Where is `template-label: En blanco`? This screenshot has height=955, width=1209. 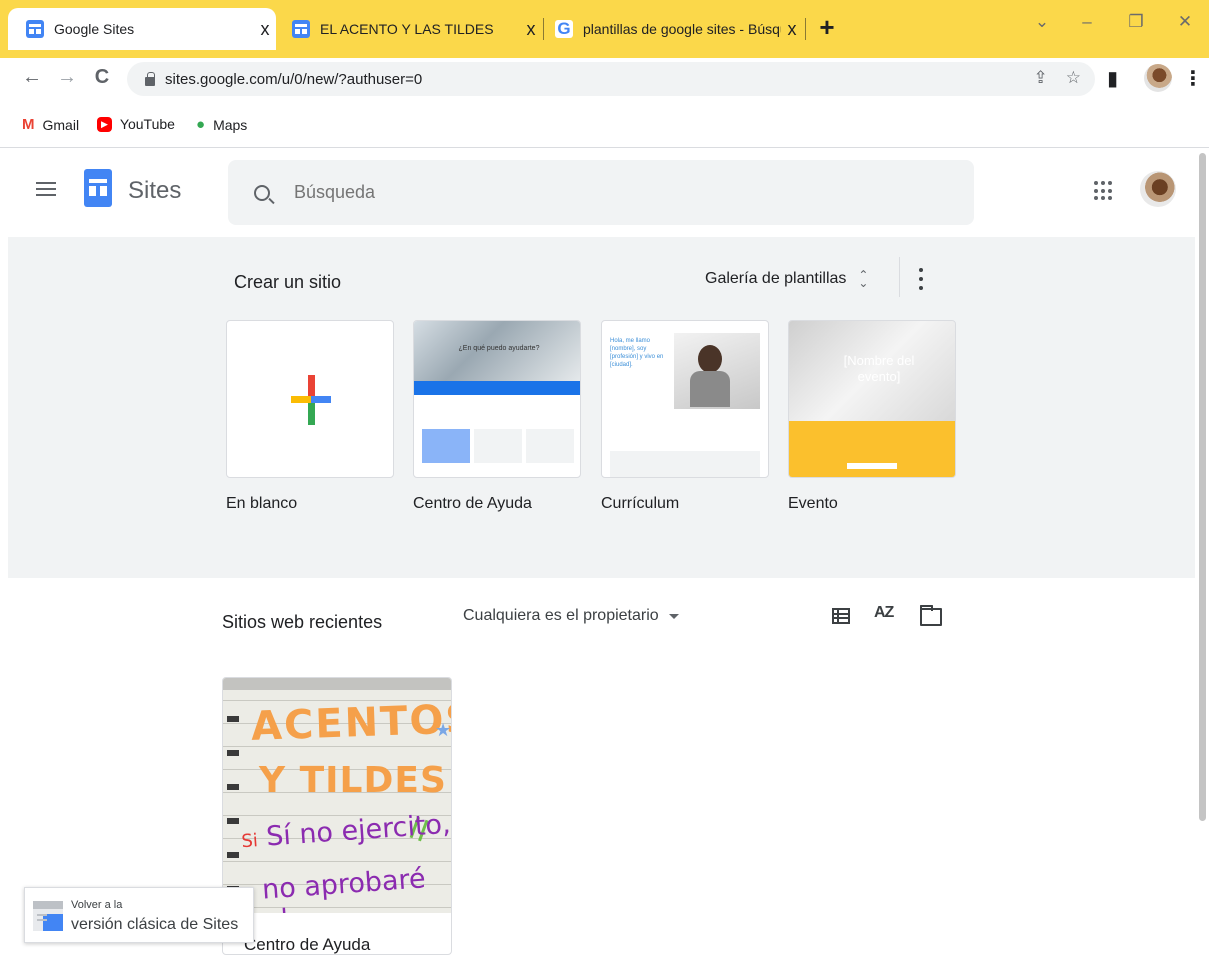
template-label: En blanco is located at coordinates (262, 503).